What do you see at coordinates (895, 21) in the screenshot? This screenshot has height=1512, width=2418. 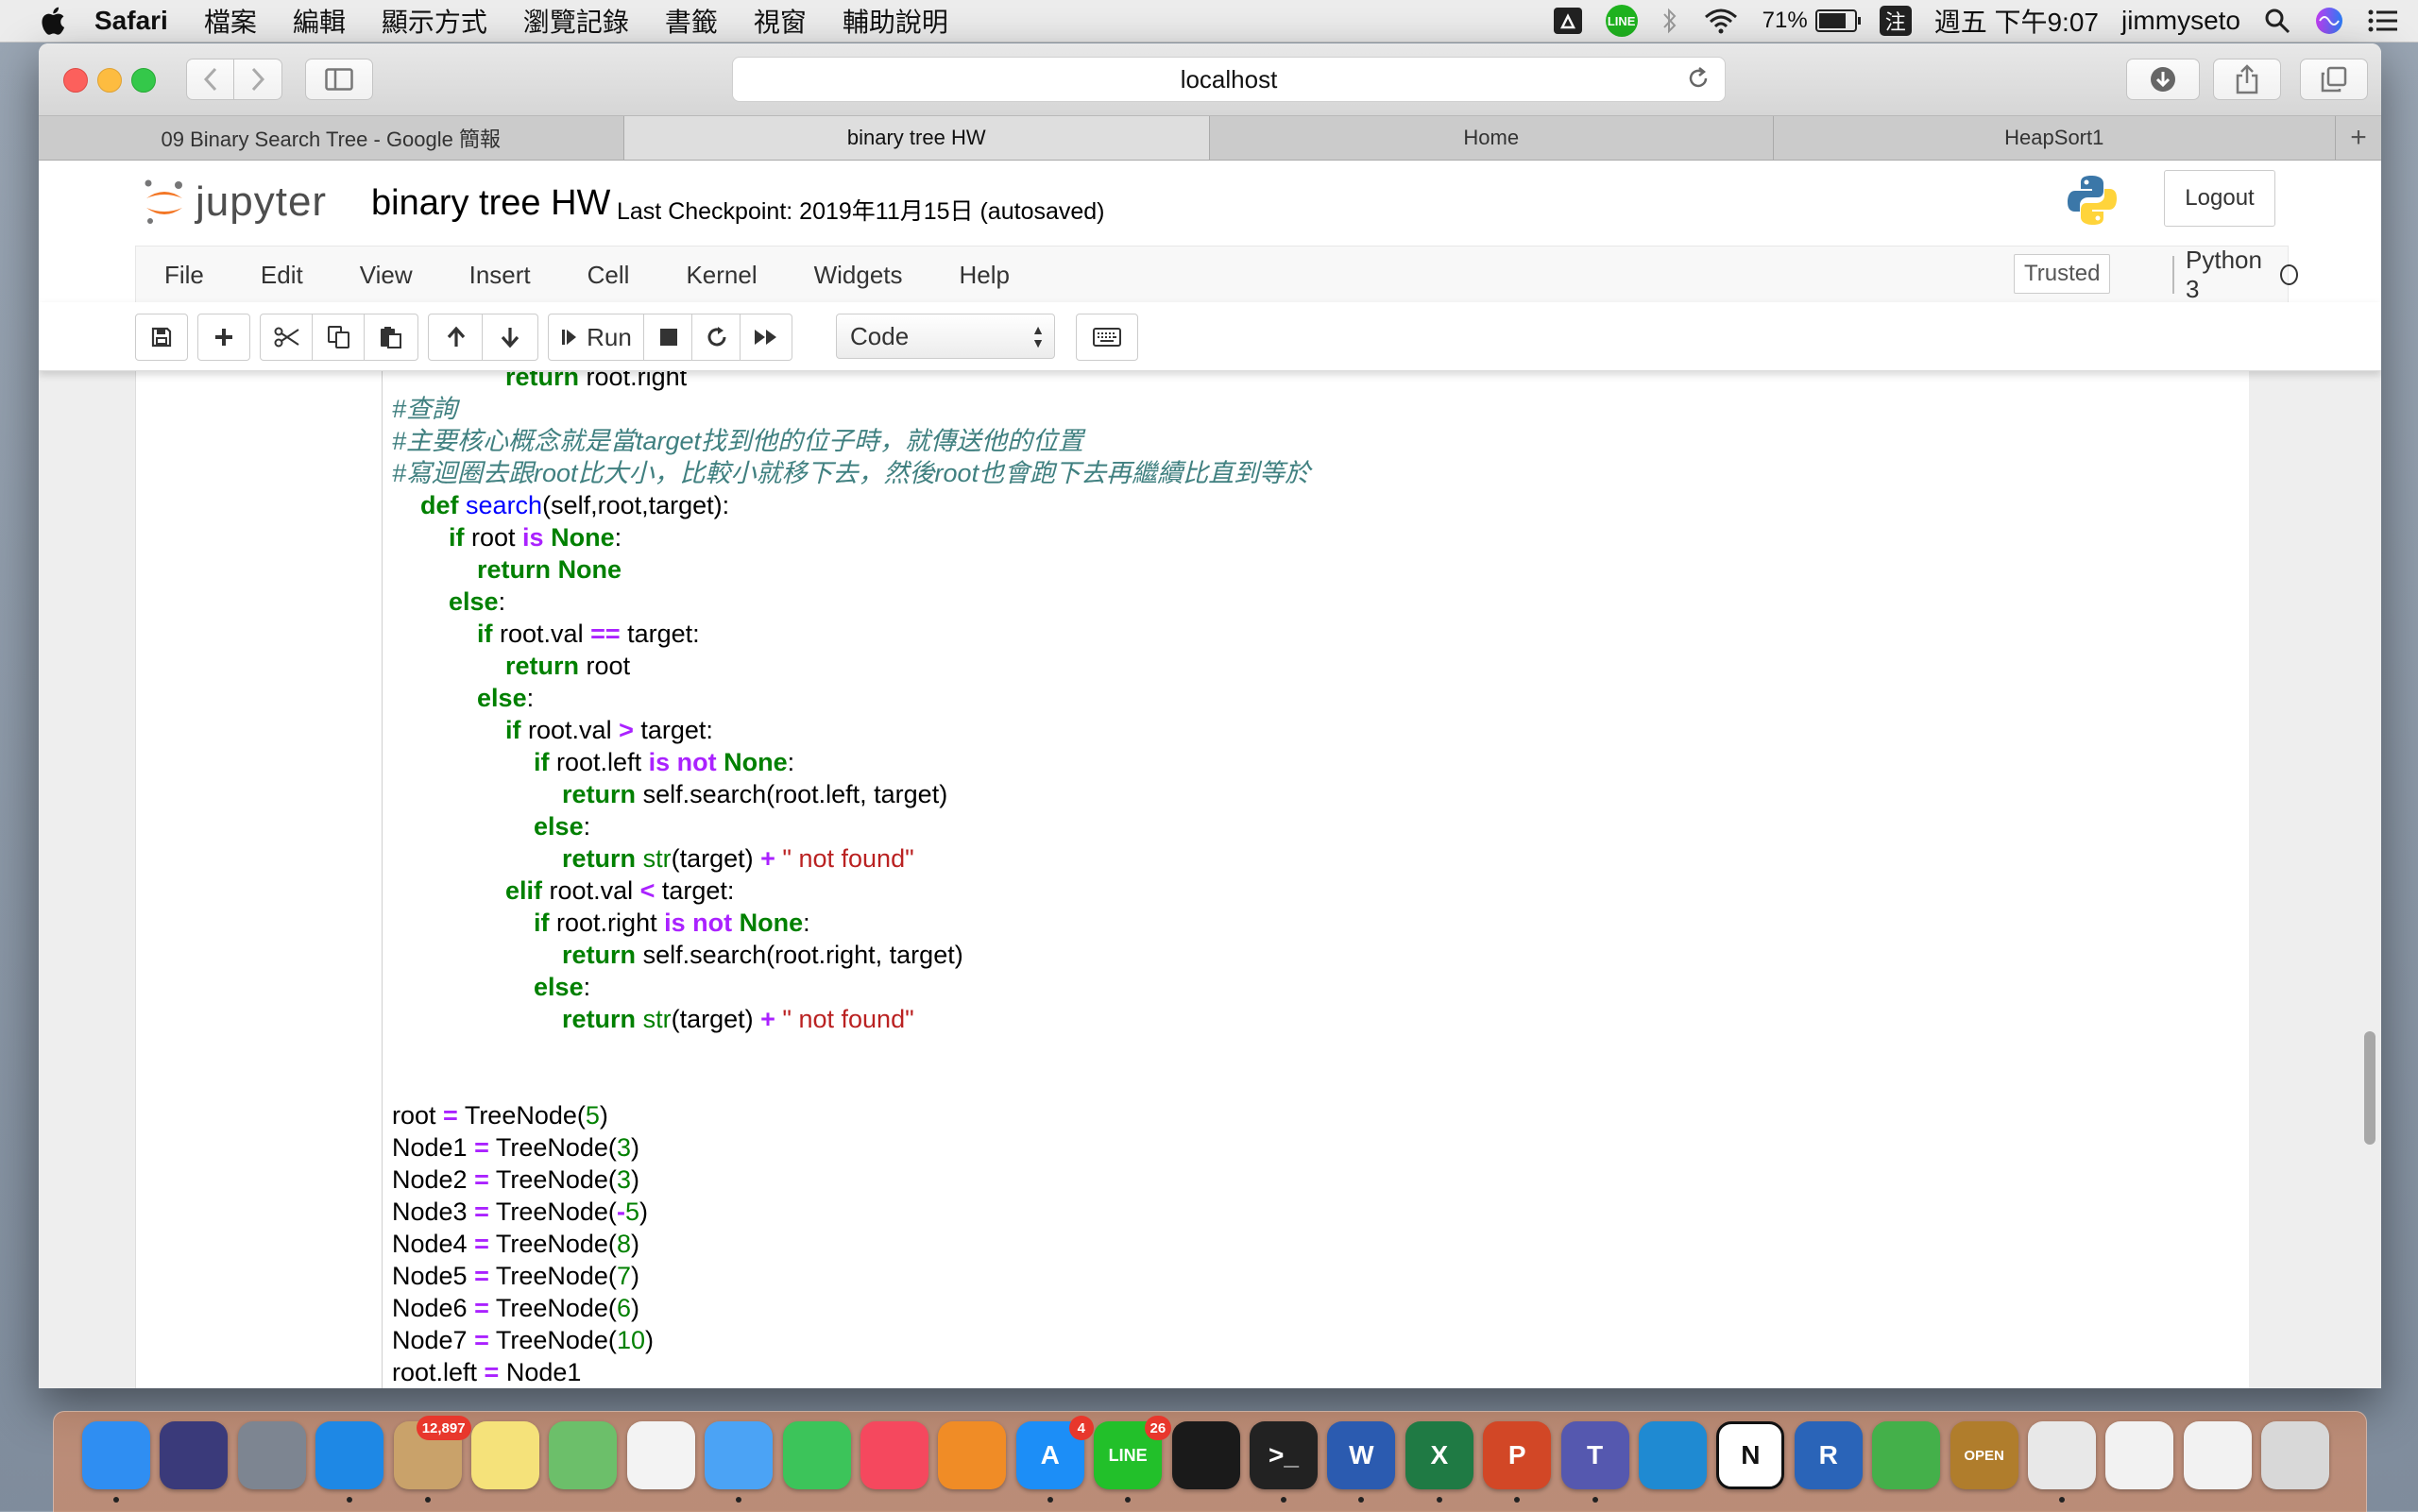 I see `menu-help: 輔助說明` at bounding box center [895, 21].